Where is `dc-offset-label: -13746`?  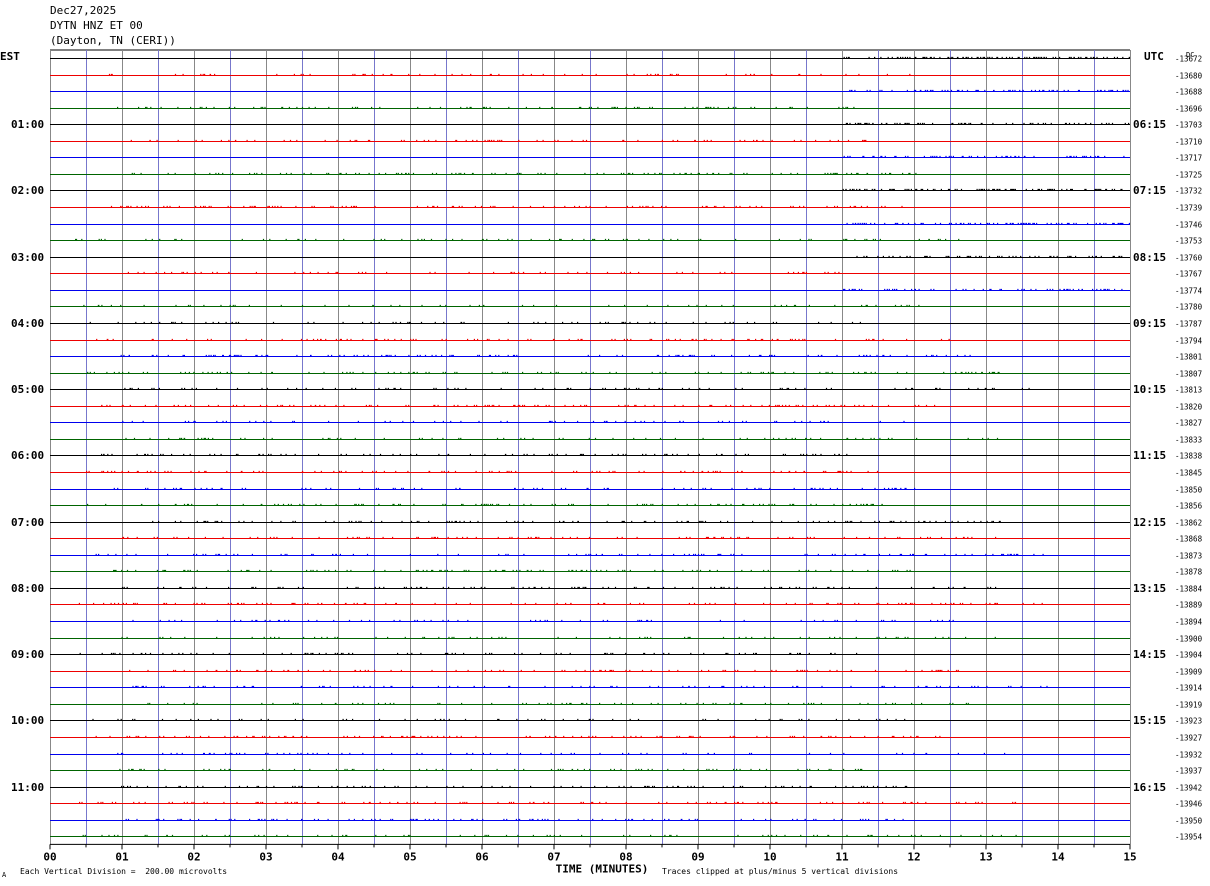
dc-offset-label: -13746 is located at coordinates (1189, 225).